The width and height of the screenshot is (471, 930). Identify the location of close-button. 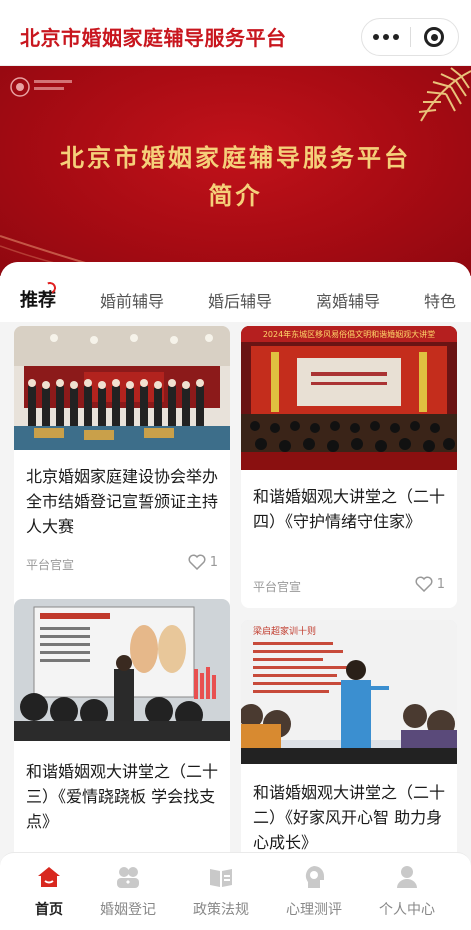
(434, 37).